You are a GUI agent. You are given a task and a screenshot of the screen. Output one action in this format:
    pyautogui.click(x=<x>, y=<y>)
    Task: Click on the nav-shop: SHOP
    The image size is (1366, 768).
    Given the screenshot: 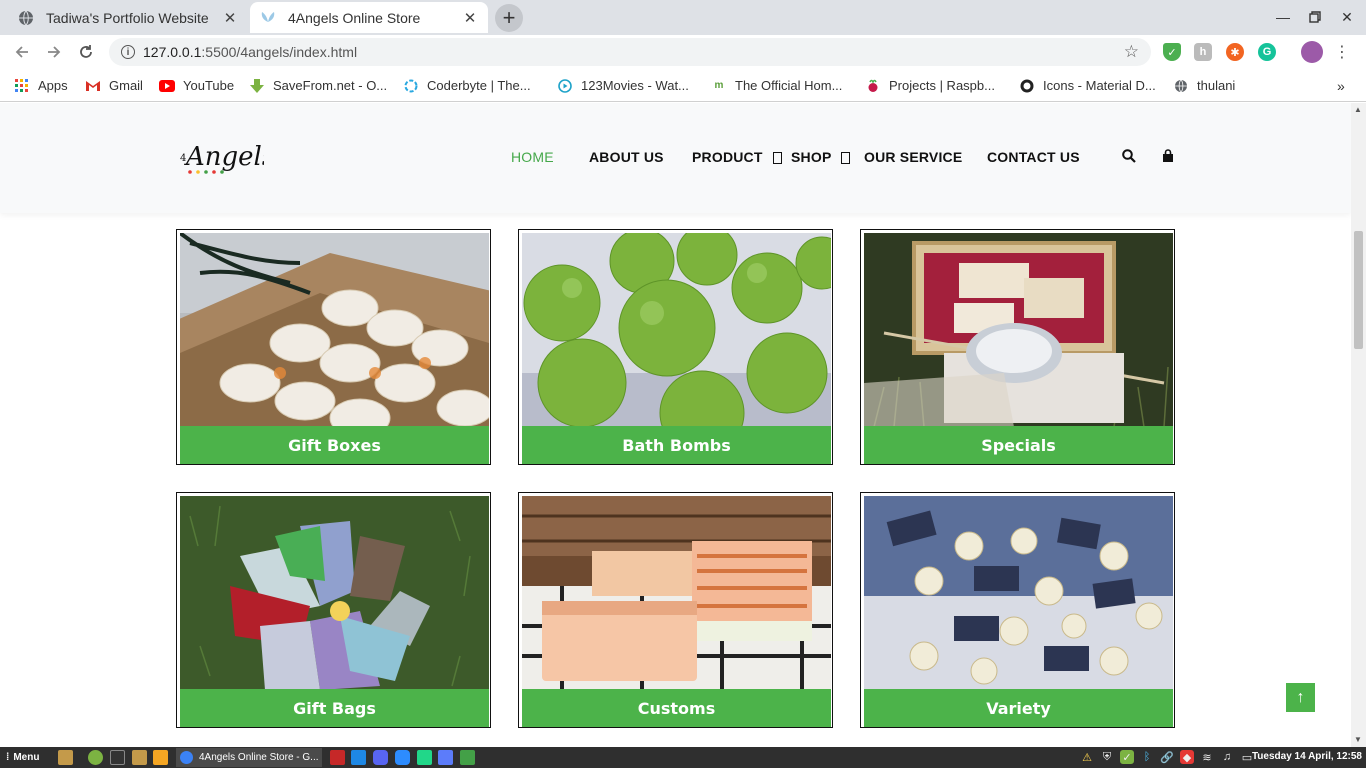 What is the action you would take?
    pyautogui.click(x=821, y=157)
    